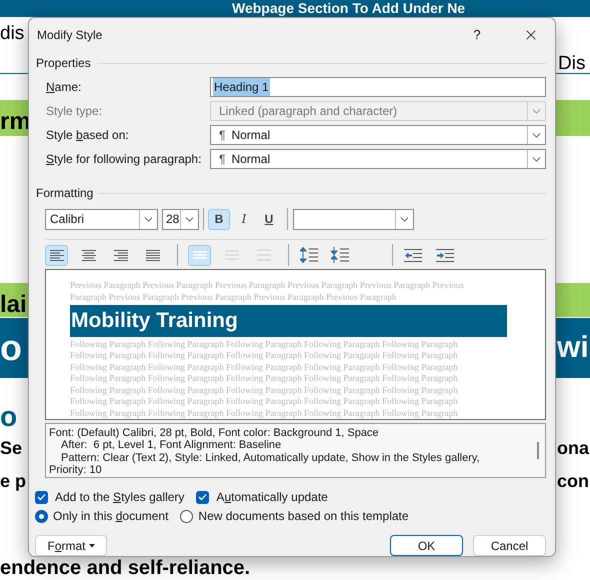 This screenshot has width=590, height=580. What do you see at coordinates (272, 497) in the screenshot?
I see `checkbox-label: Automatically update` at bounding box center [272, 497].